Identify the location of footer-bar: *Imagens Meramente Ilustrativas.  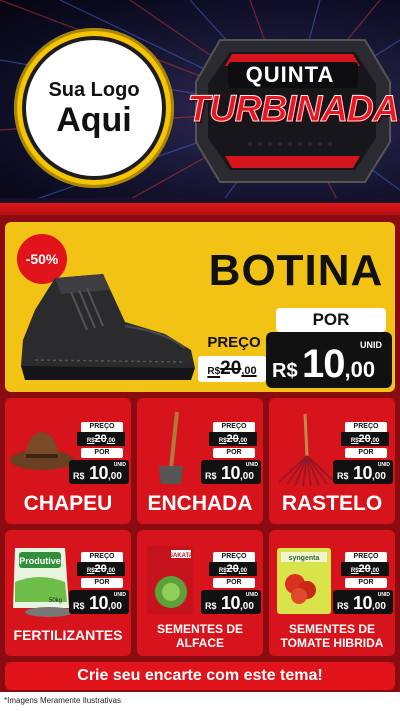
(200, 701).